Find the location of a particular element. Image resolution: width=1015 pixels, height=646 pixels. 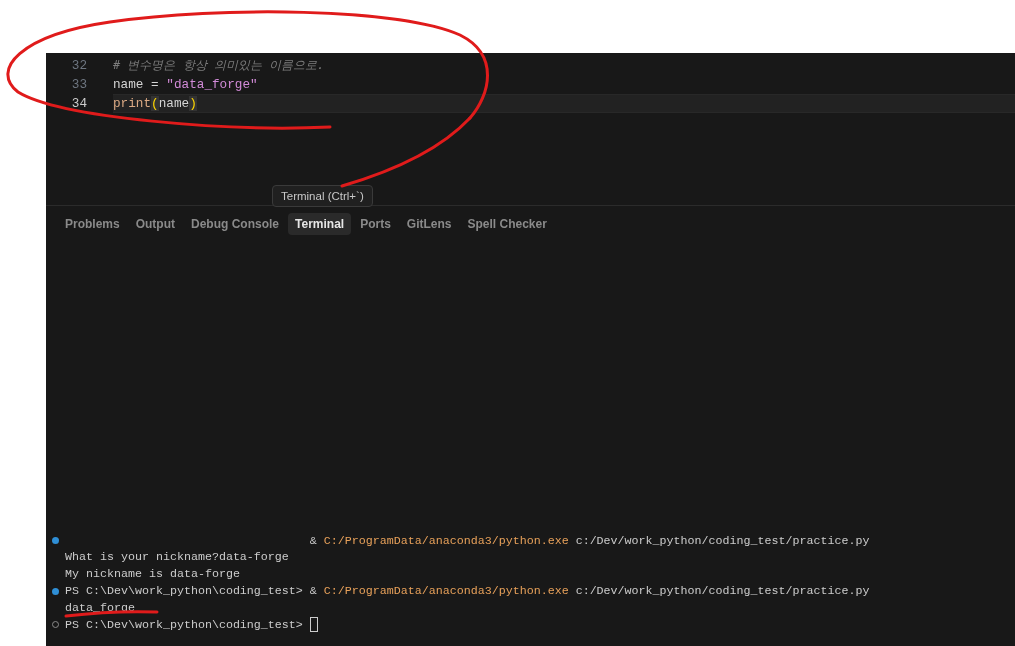

code-token: "data_forge" is located at coordinates (212, 84).